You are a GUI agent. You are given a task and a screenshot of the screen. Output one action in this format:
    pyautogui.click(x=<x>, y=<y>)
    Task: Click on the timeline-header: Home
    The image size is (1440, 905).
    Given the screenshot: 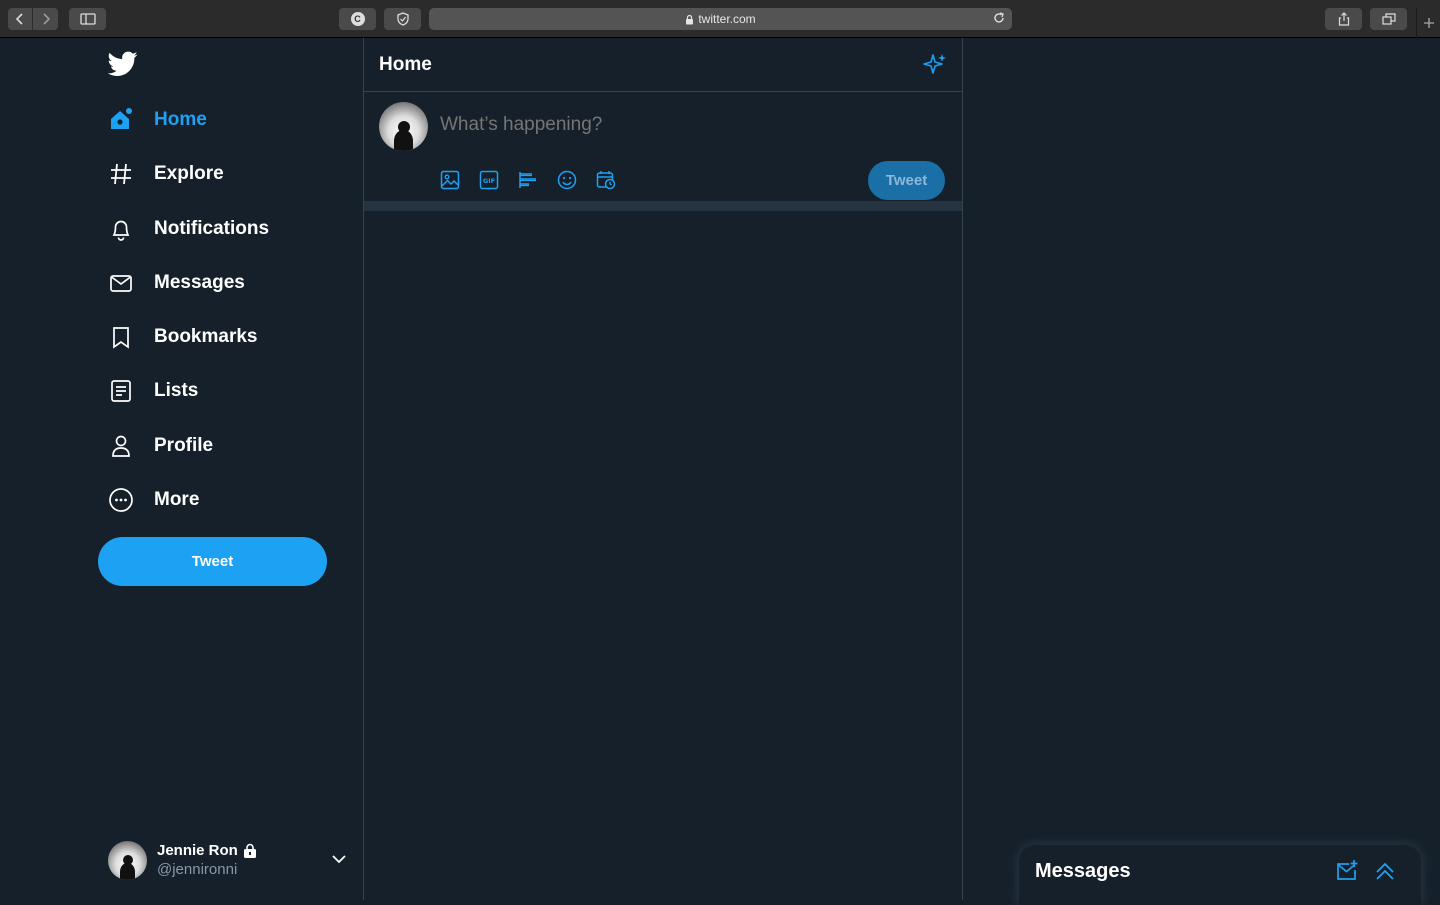 What is the action you would take?
    pyautogui.click(x=663, y=65)
    